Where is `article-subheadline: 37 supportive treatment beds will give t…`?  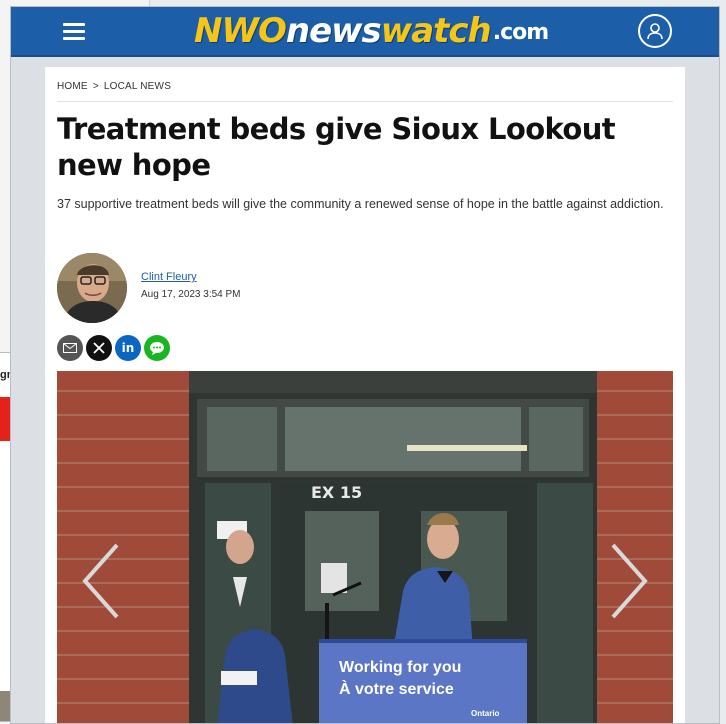
article-subheadline: 37 supportive treatment beds will give t… is located at coordinates (360, 204).